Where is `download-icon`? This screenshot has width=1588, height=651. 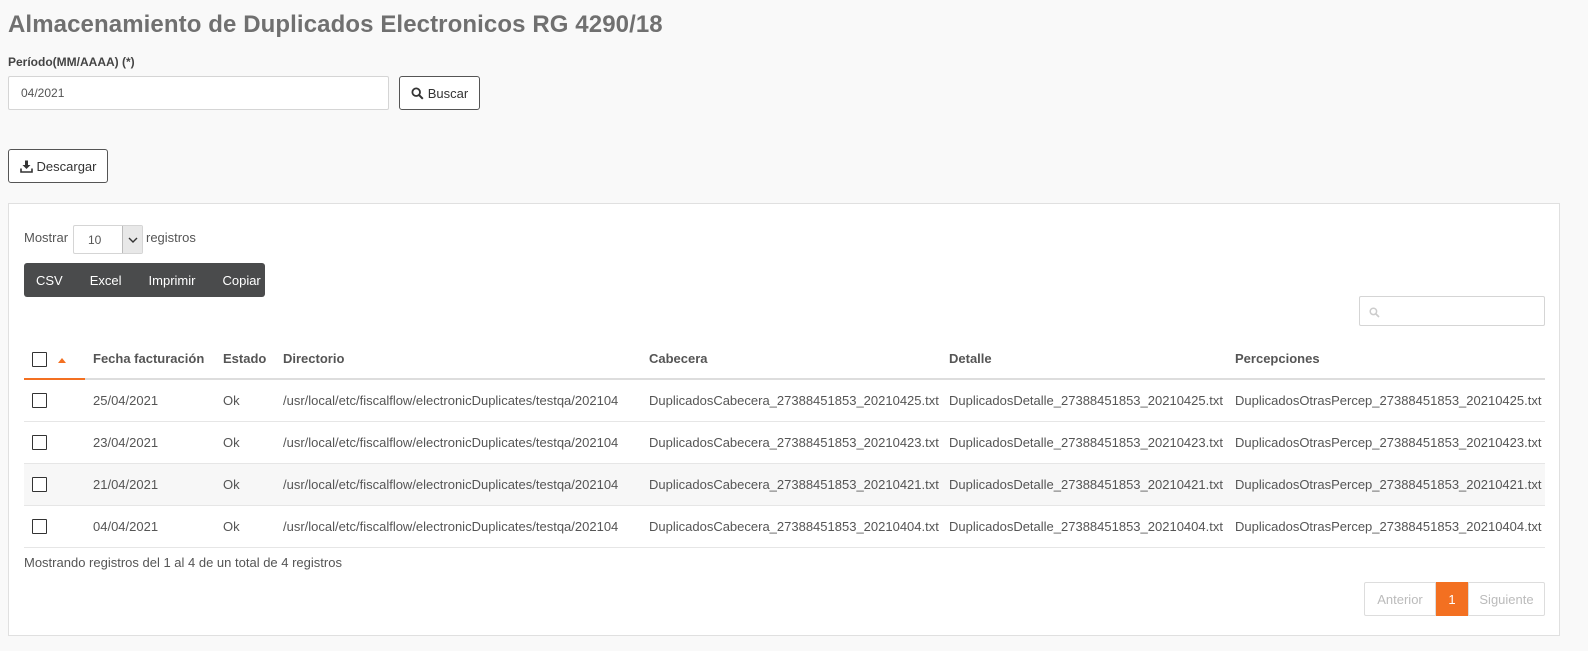 download-icon is located at coordinates (26, 166).